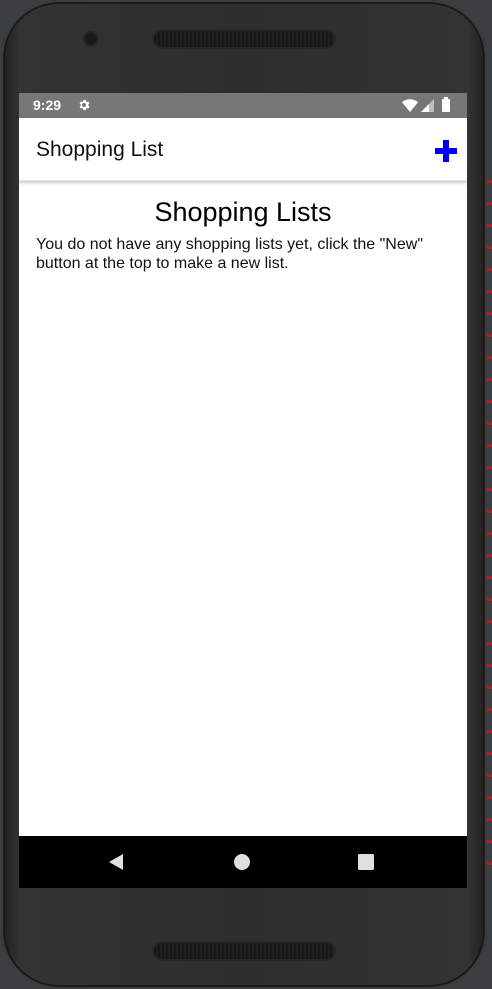  Describe the element at coordinates (100, 149) in the screenshot. I see `app-title: Shopping List` at that location.